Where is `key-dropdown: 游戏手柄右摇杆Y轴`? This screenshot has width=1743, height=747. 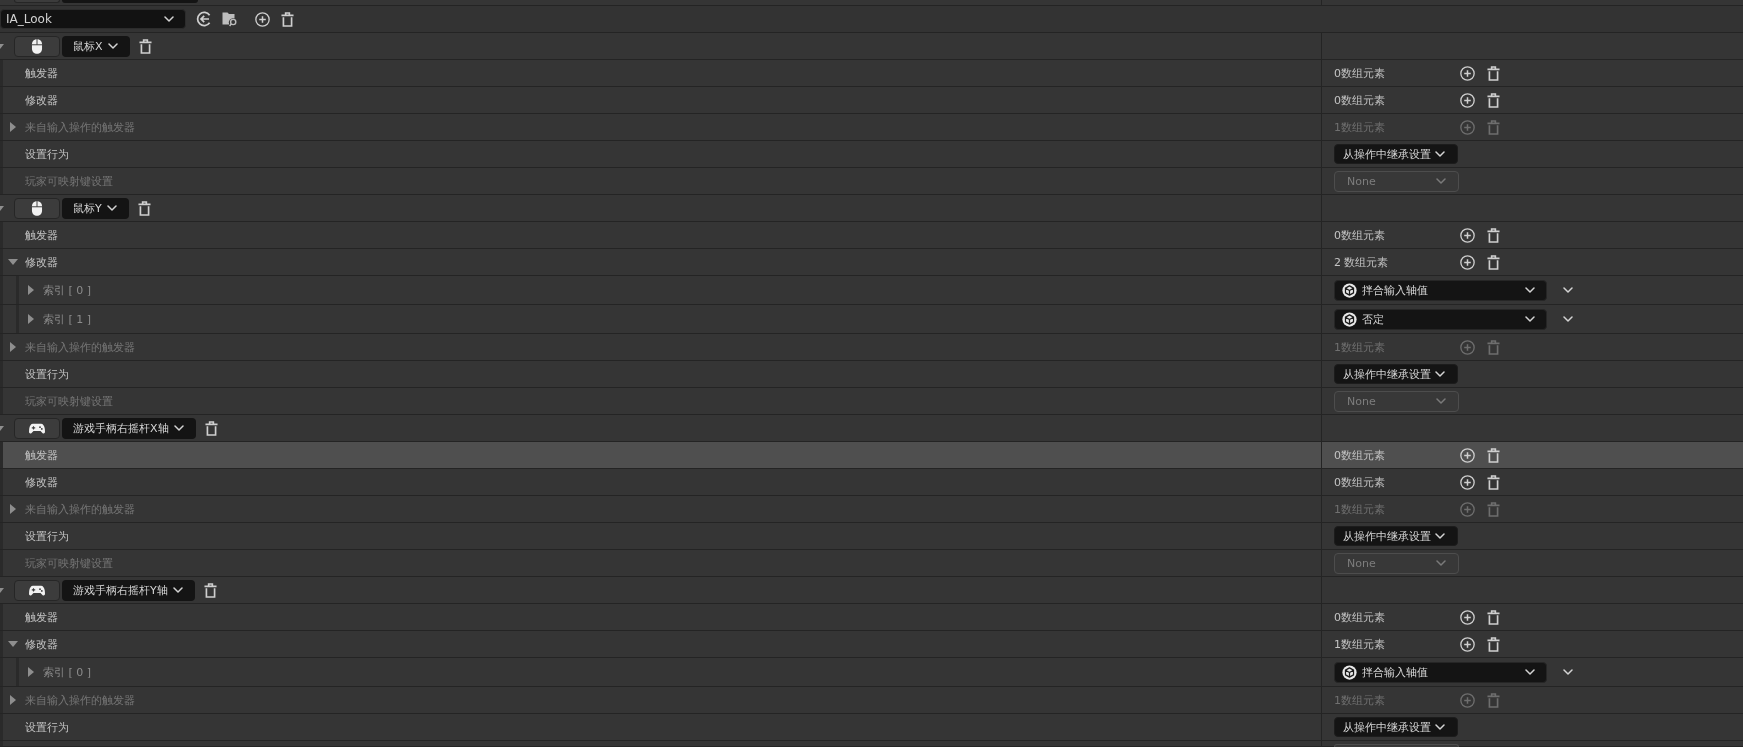 key-dropdown: 游戏手柄右摇杆Y轴 is located at coordinates (128, 590).